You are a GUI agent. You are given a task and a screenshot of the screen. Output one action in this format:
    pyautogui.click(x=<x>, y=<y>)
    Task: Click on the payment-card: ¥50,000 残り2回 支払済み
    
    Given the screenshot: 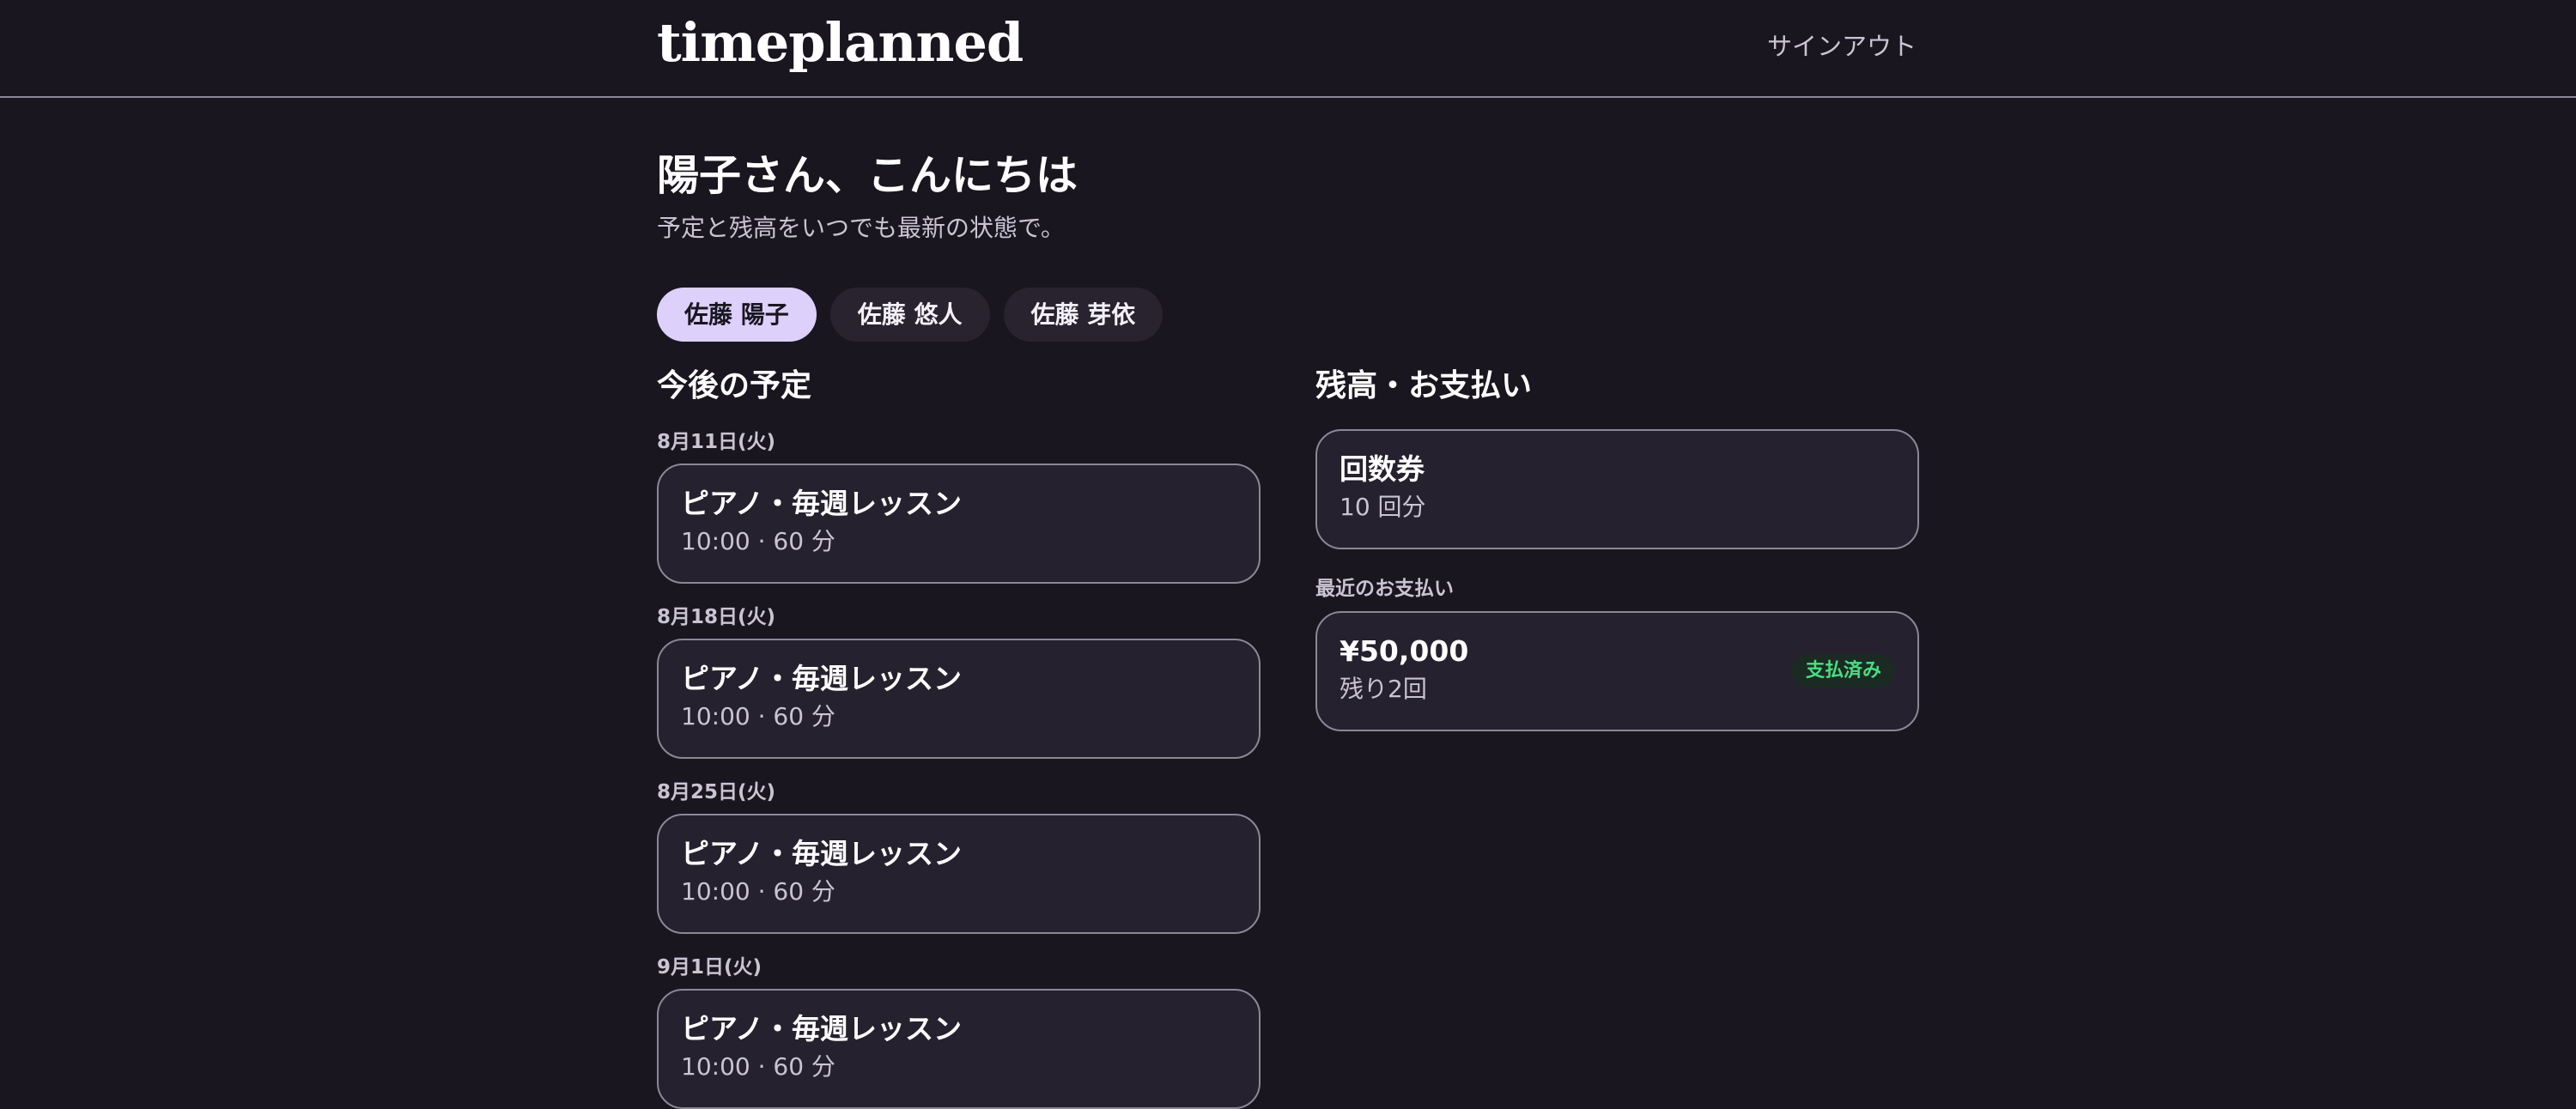 What is the action you would take?
    pyautogui.click(x=1617, y=671)
    